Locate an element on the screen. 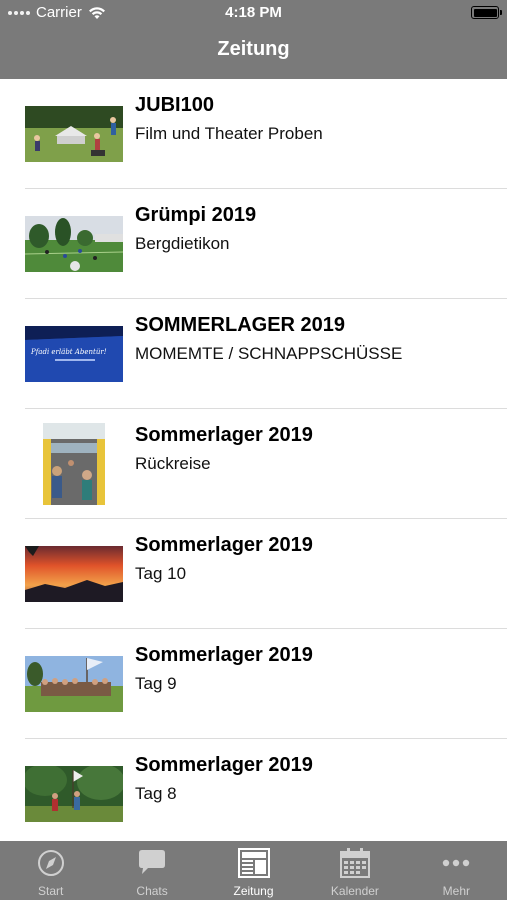 The image size is (507, 900). tab-kalender: Kalender is located at coordinates (354, 870).